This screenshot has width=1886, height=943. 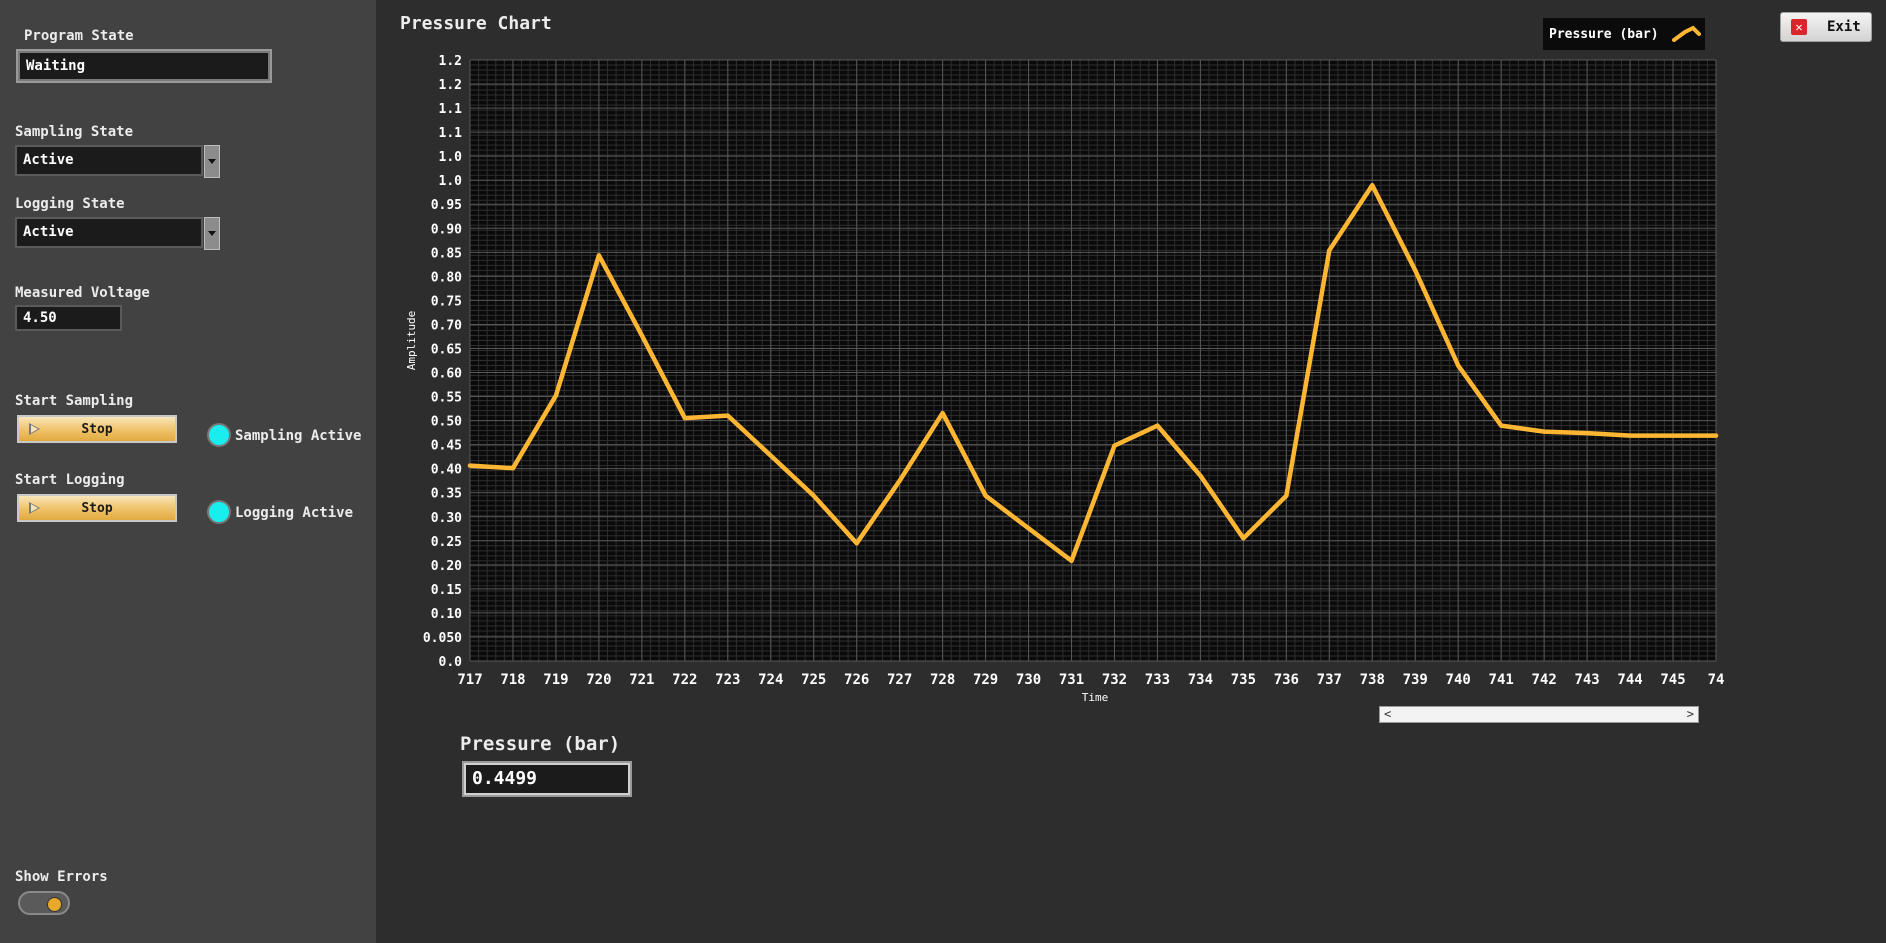 What do you see at coordinates (540, 744) in the screenshot?
I see `pressure-label: Pressure (bar)` at bounding box center [540, 744].